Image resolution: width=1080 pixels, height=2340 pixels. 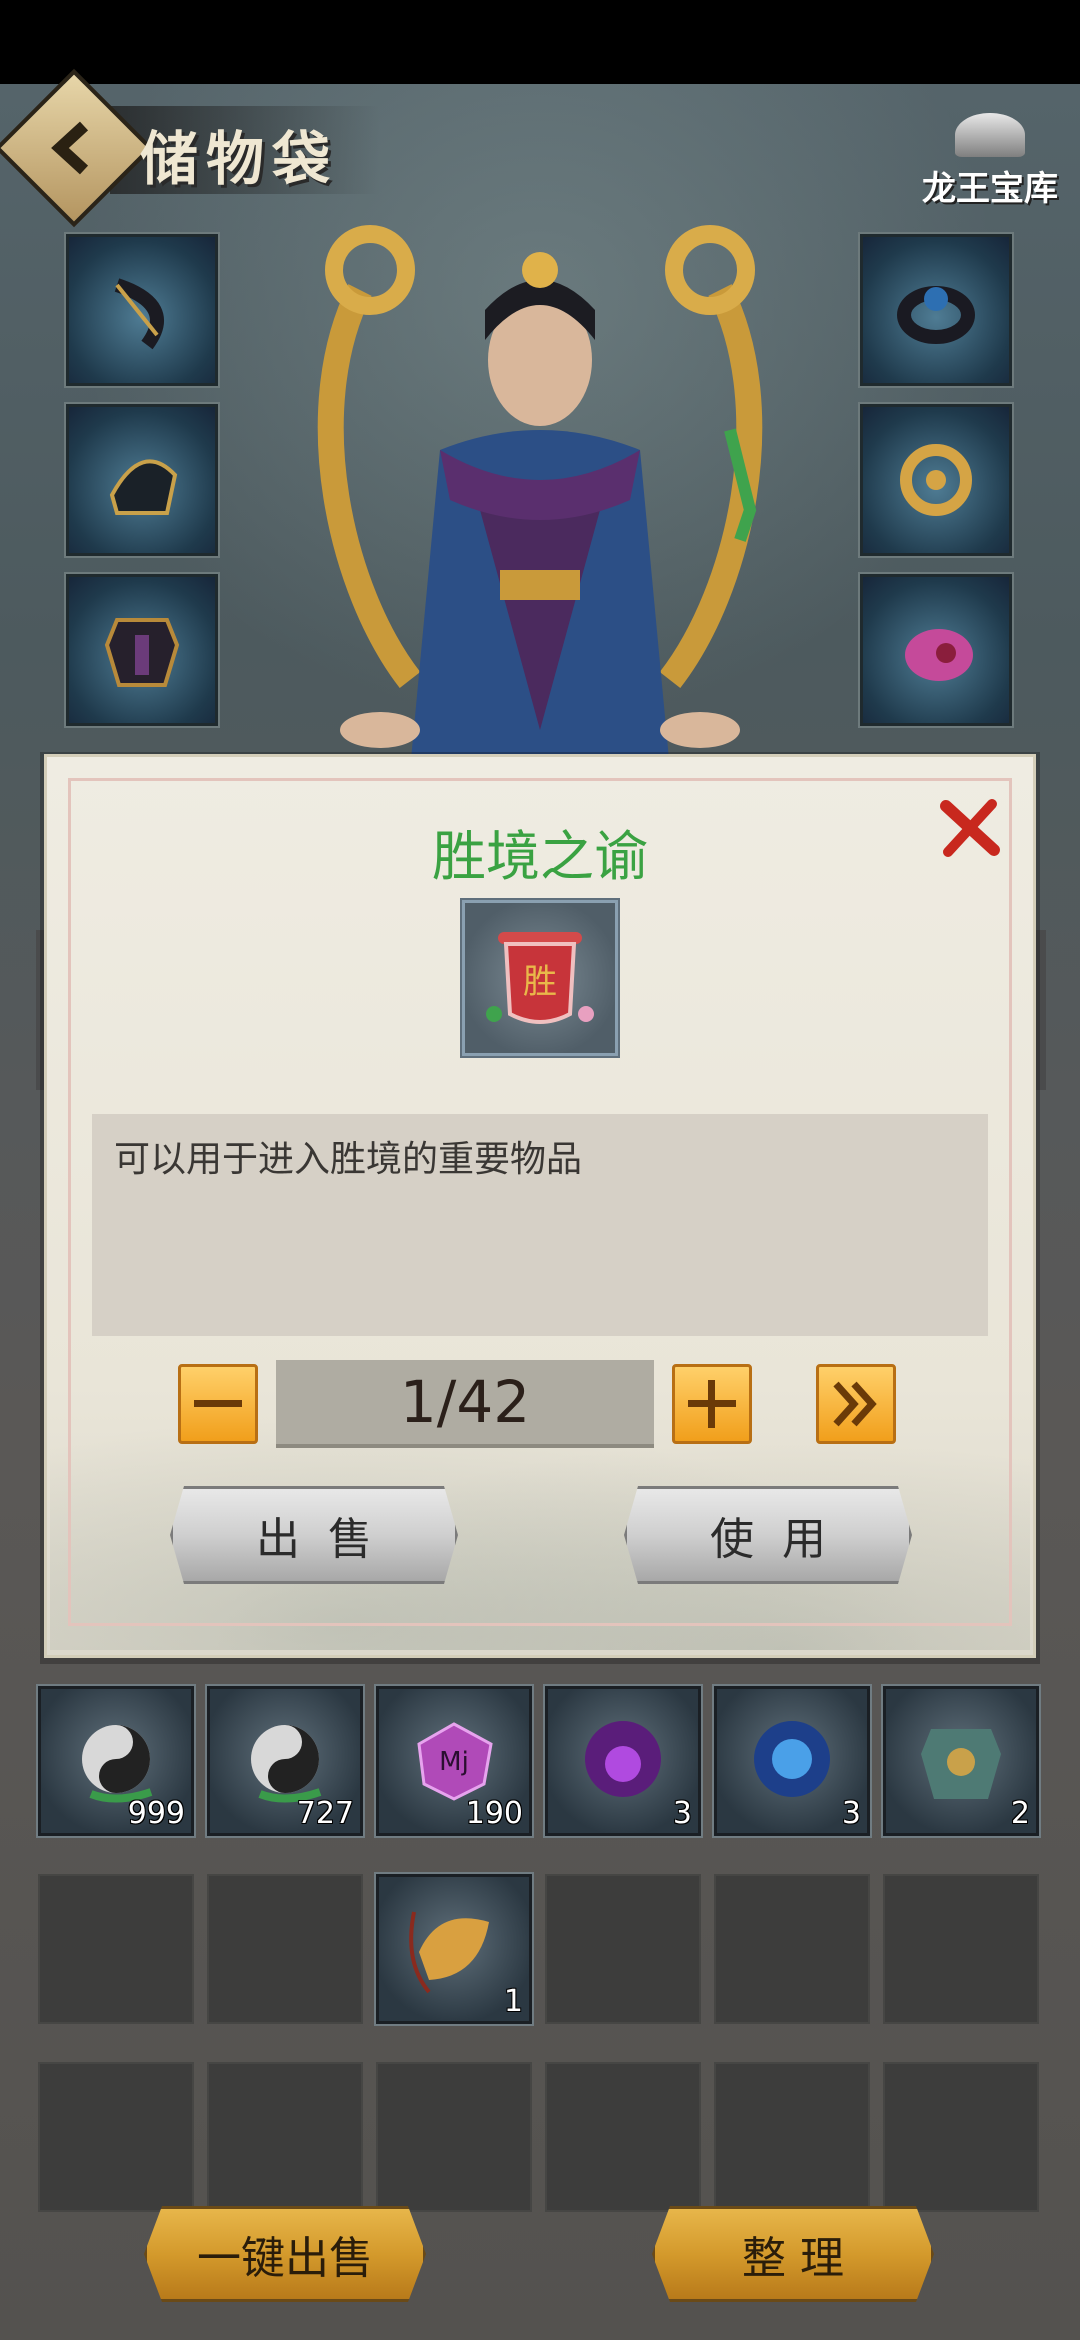 I want to click on item-count: 727, so click(x=325, y=1813).